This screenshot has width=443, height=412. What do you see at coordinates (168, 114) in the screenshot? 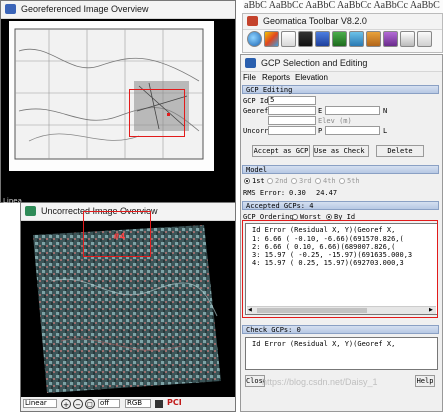
I see `georef-gcp-point` at bounding box center [168, 114].